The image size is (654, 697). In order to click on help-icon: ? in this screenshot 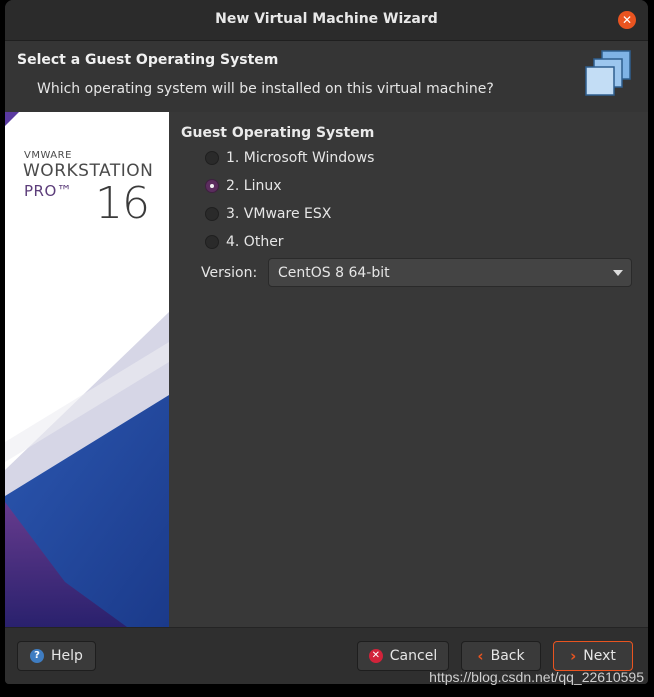, I will do `click(37, 656)`.